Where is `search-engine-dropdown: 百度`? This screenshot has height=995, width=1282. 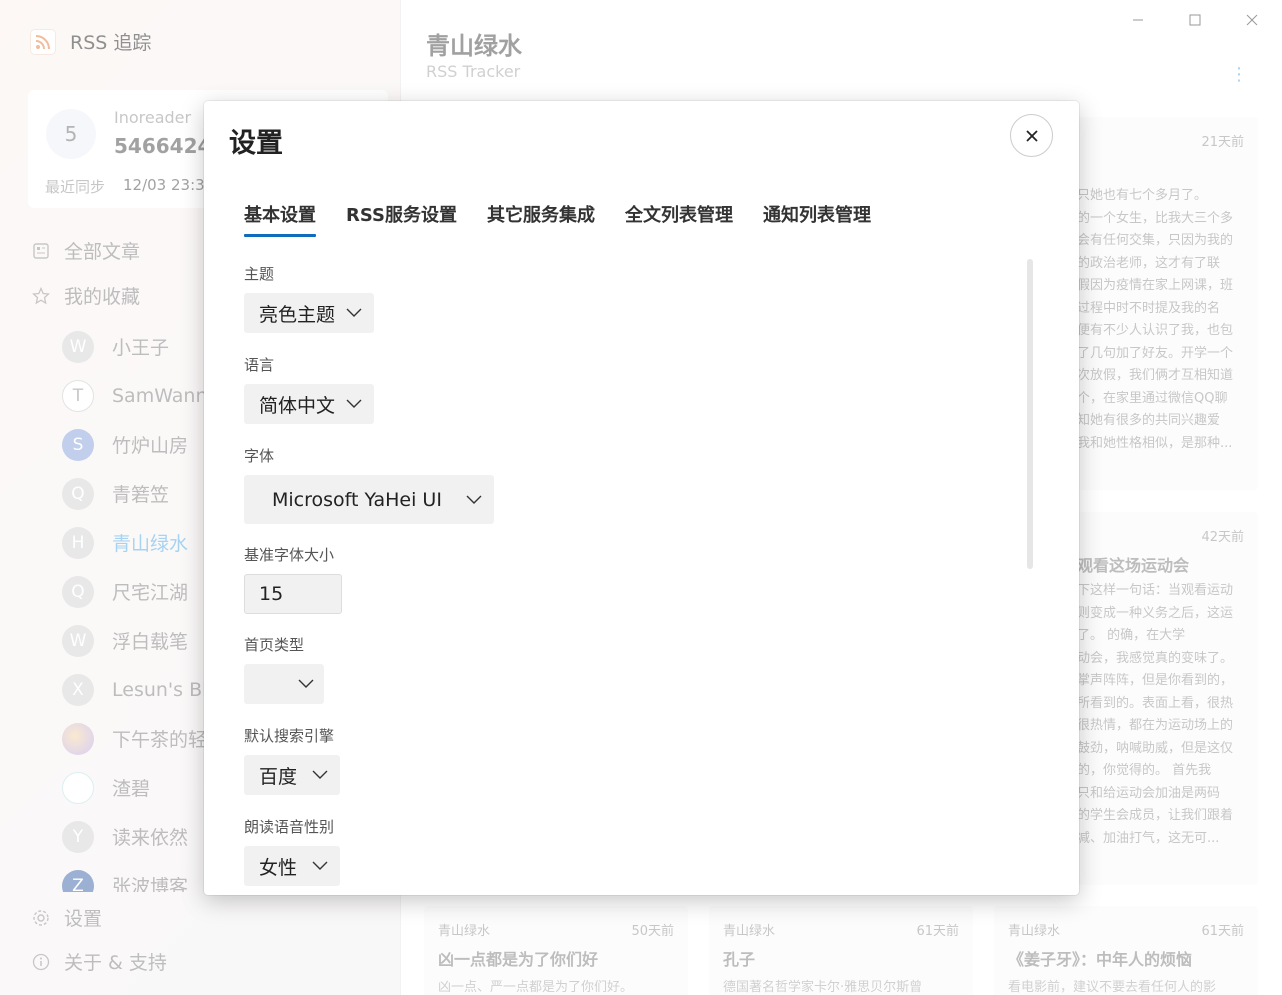
search-engine-dropdown: 百度 is located at coordinates (292, 775).